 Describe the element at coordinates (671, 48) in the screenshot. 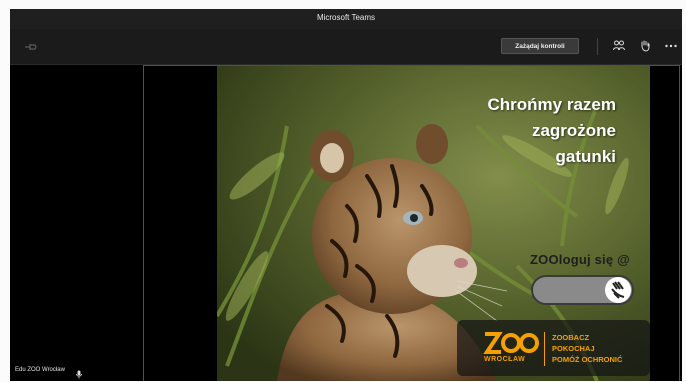

I see `more-options-icon` at that location.